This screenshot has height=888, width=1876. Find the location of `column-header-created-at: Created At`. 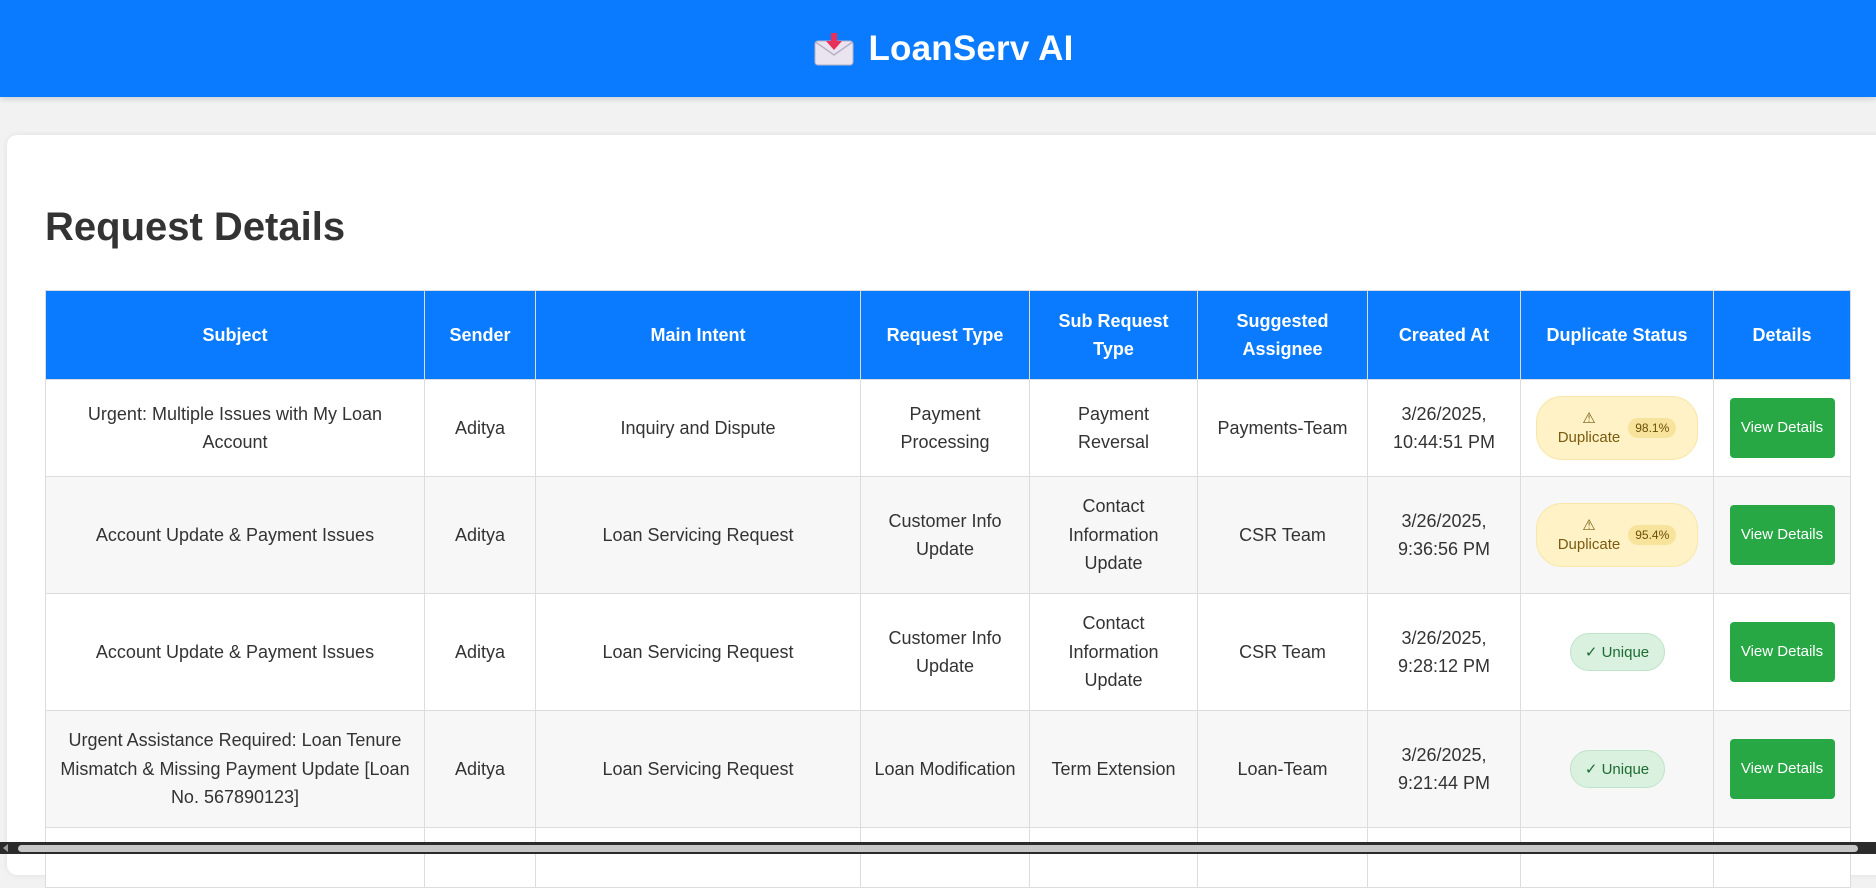

column-header-created-at: Created At is located at coordinates (1444, 335).